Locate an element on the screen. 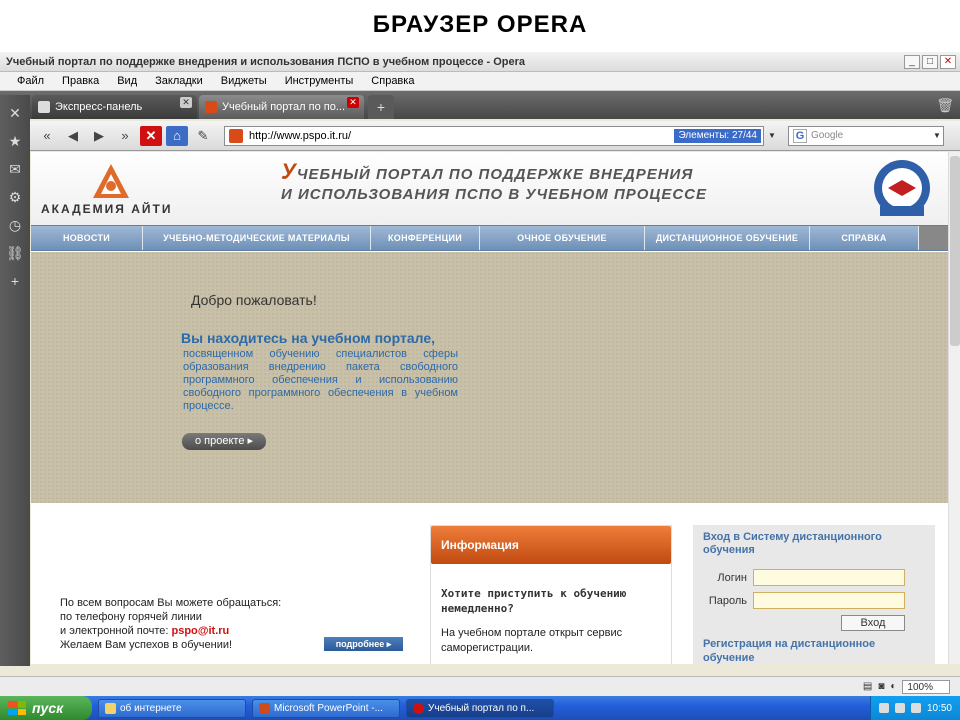 The width and height of the screenshot is (960, 720). login-field is located at coordinates (829, 577).